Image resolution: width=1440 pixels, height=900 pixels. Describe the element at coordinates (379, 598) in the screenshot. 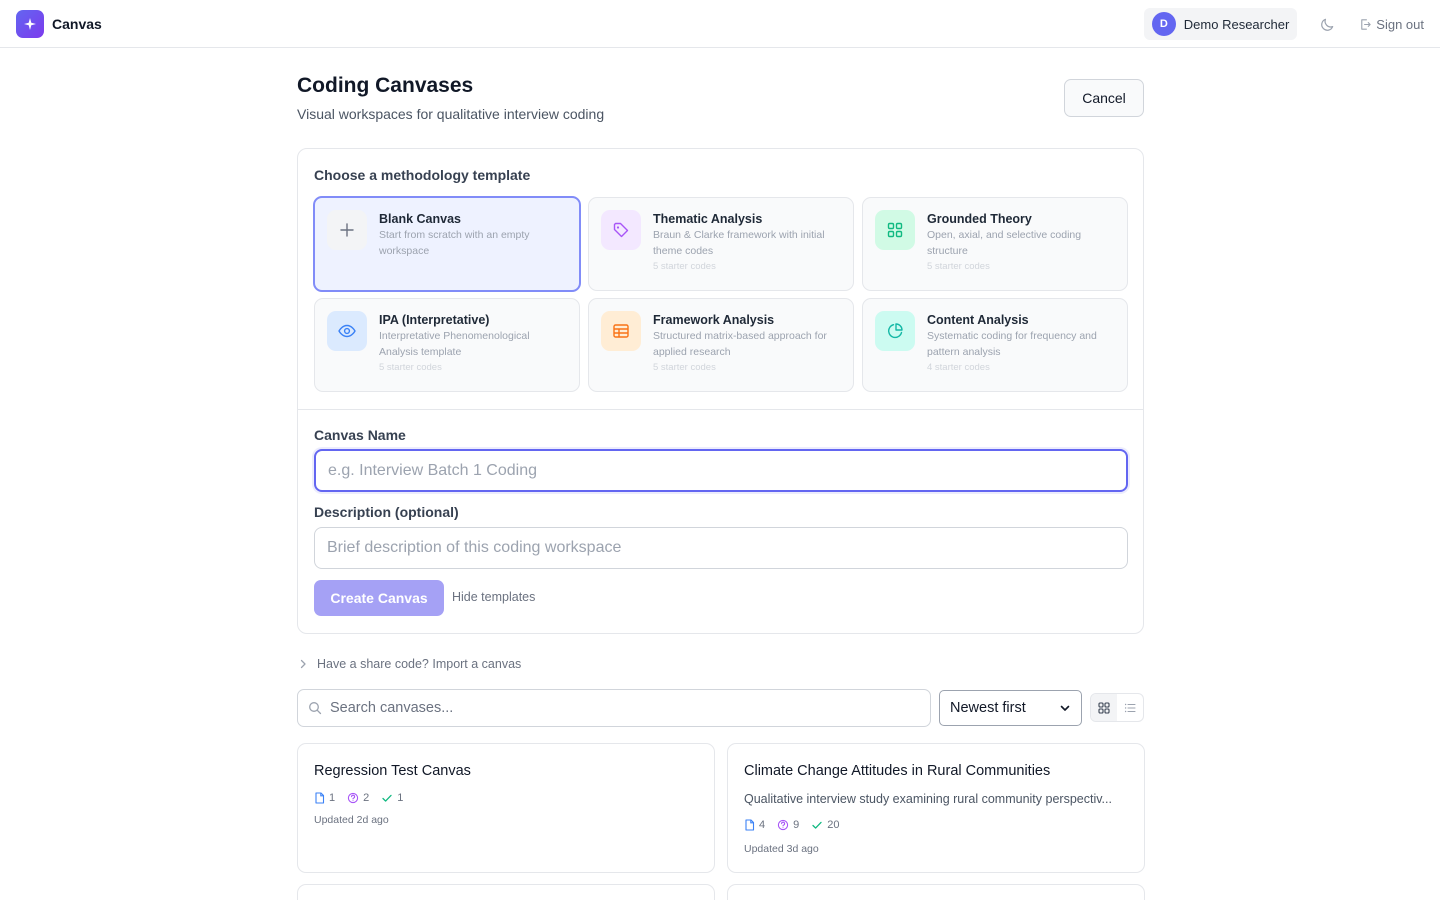

I see `create-canvas-button: Create Canvas` at that location.